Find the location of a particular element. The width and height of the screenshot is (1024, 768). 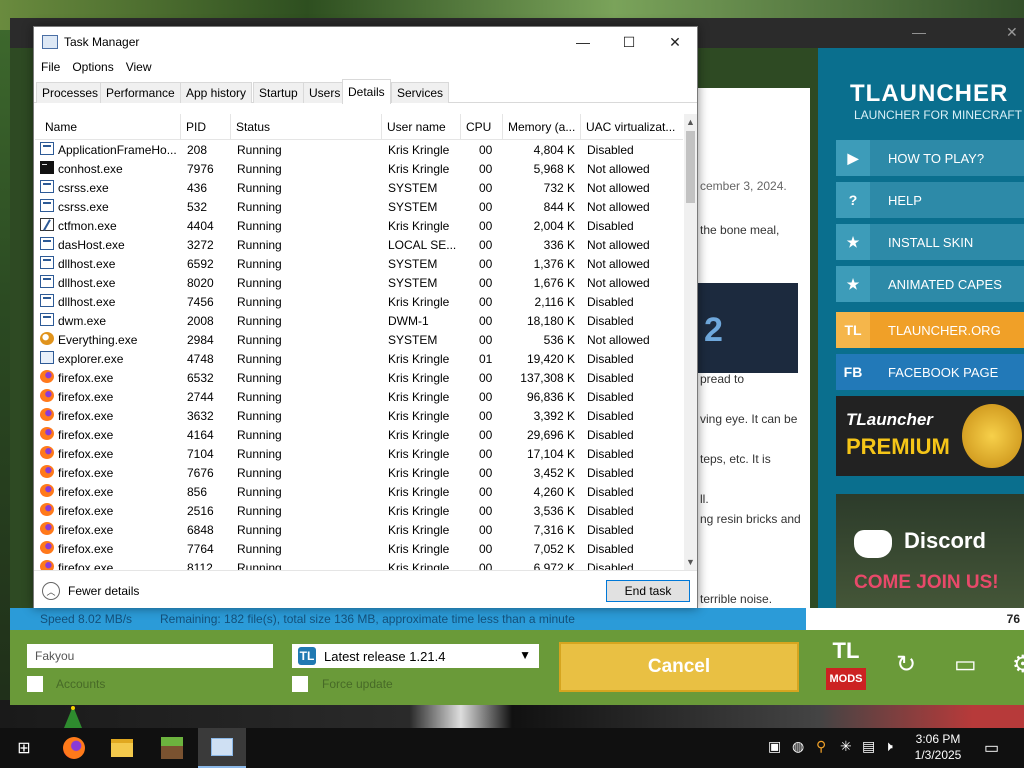

fewer-details-link: Fewer details is located at coordinates (103, 591).